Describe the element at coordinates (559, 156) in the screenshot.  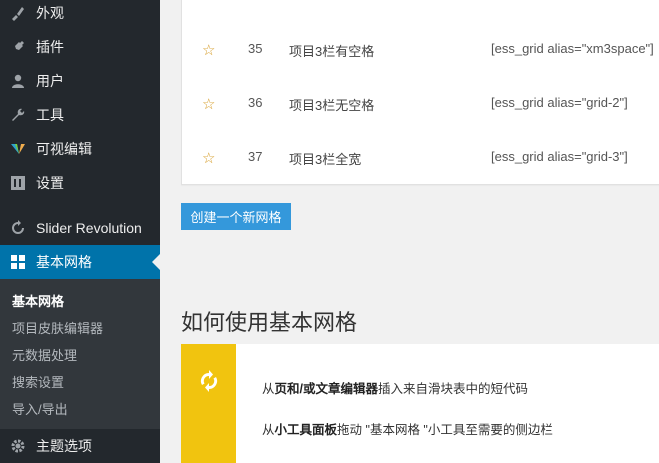
I see `grid-shortcode: [ess_grid alias="grid-3"]` at that location.